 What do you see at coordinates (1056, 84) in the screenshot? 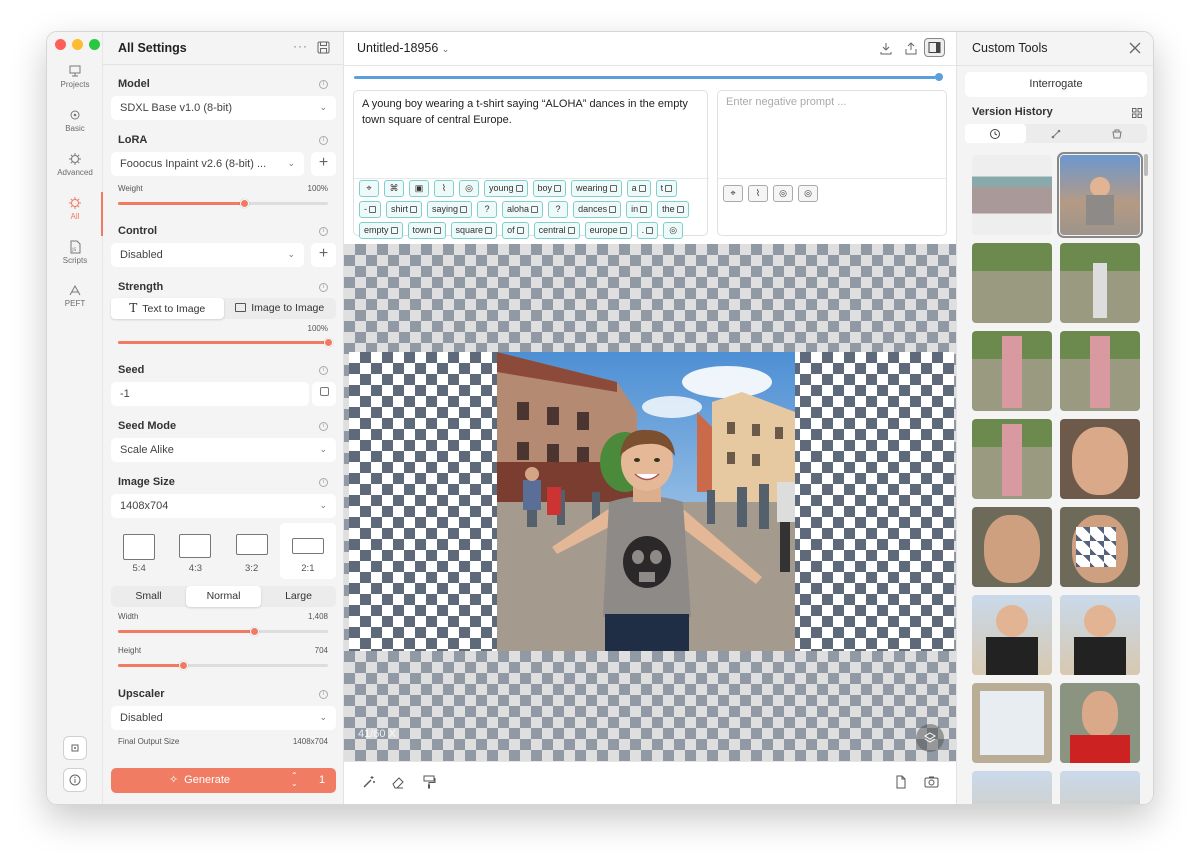
I see `interrogate-button: Interrogate` at bounding box center [1056, 84].